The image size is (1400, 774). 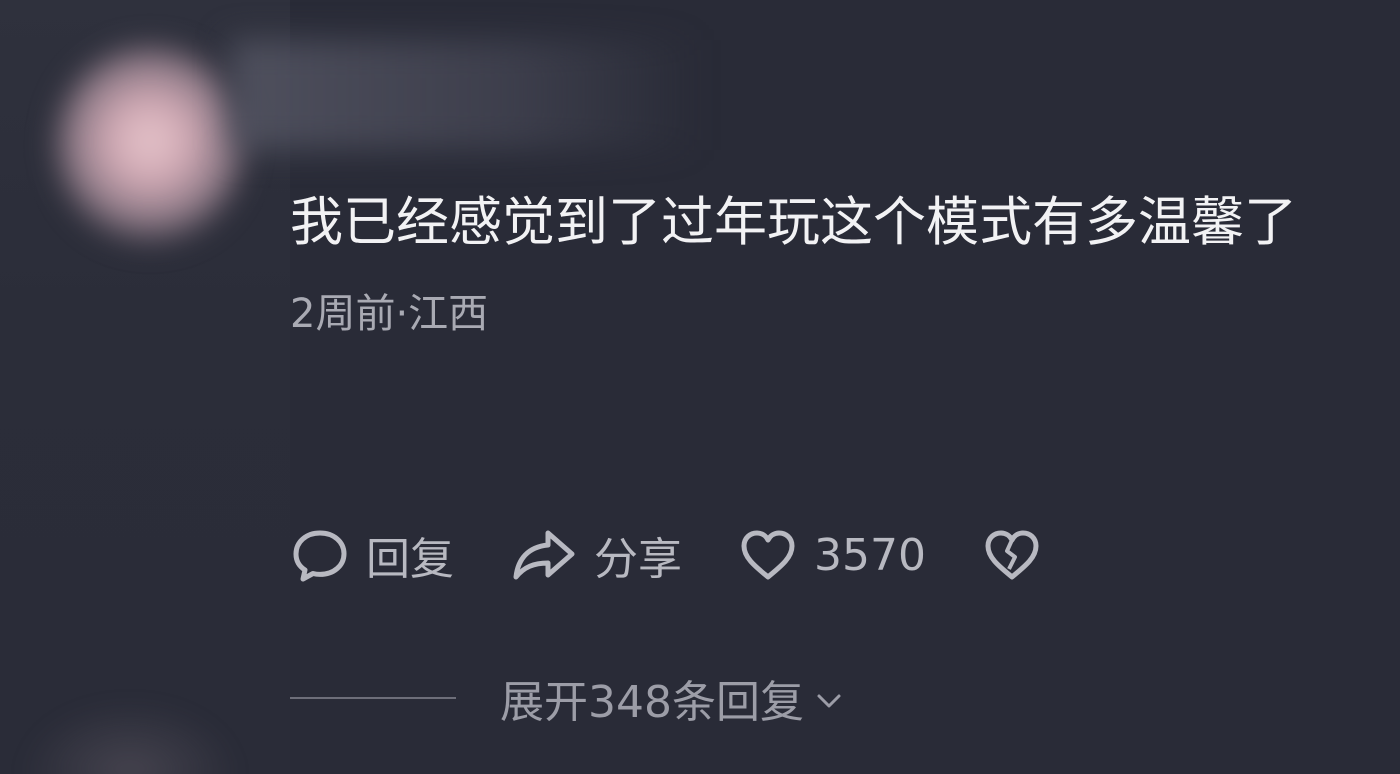 What do you see at coordinates (150, 145) in the screenshot?
I see `avatar` at bounding box center [150, 145].